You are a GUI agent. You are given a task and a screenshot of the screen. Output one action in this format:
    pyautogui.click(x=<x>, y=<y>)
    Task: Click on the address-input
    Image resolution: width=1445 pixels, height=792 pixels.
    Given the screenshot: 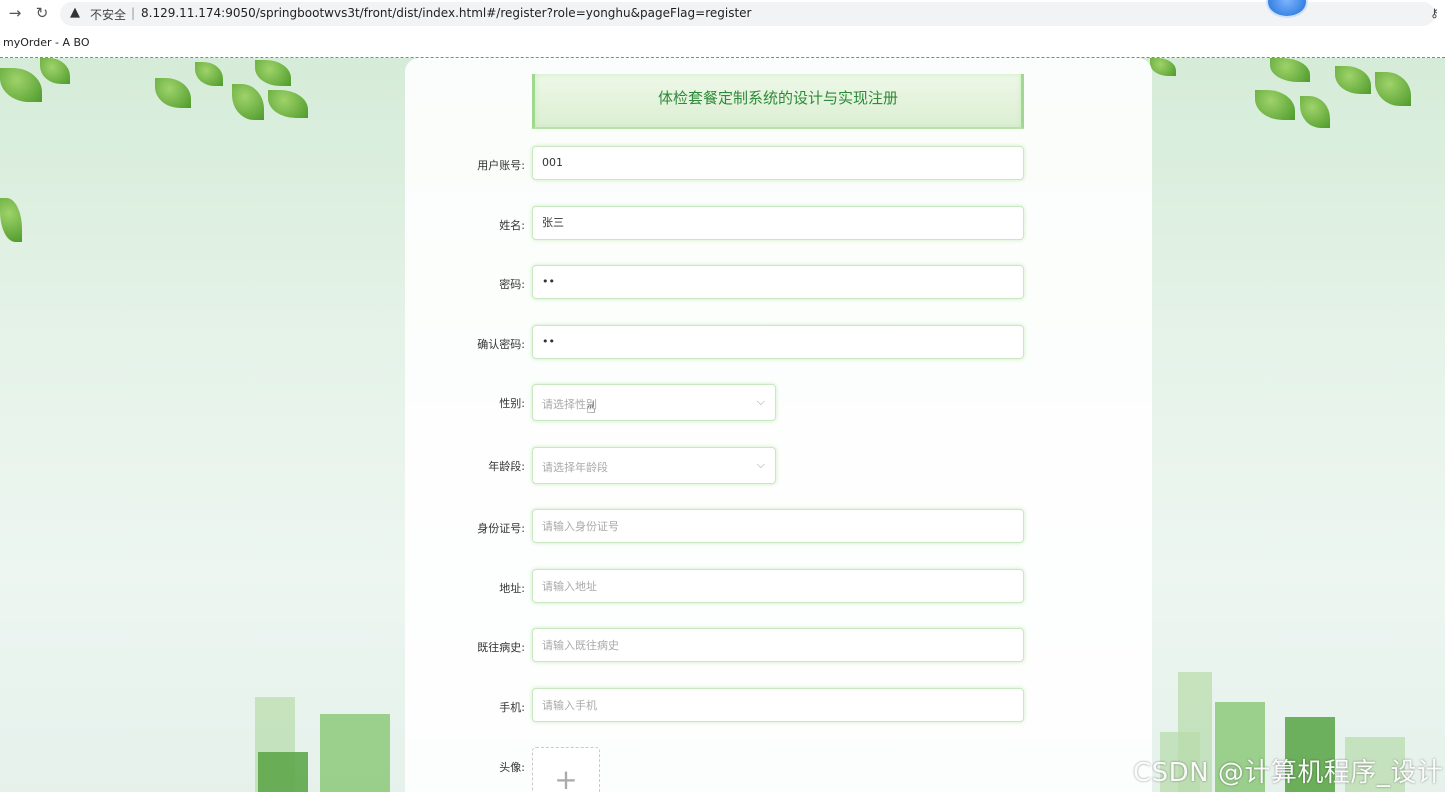 What is the action you would take?
    pyautogui.click(x=778, y=586)
    